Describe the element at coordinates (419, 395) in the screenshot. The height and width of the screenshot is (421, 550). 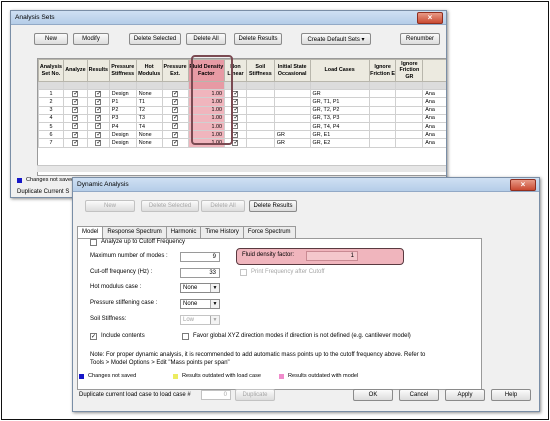
I see `cancel-button: Cancel` at that location.